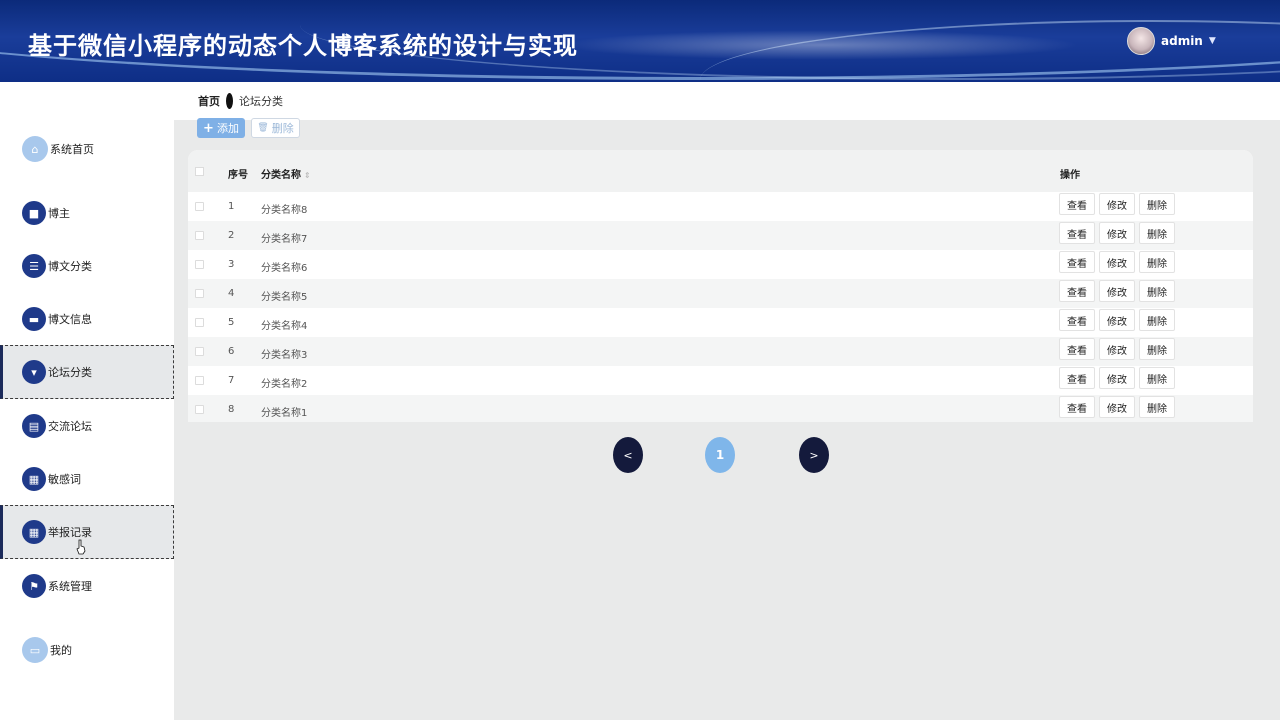 Image resolution: width=1280 pixels, height=720 pixels. Describe the element at coordinates (307, 175) in the screenshot. I see `sort-icon: ⇕` at that location.